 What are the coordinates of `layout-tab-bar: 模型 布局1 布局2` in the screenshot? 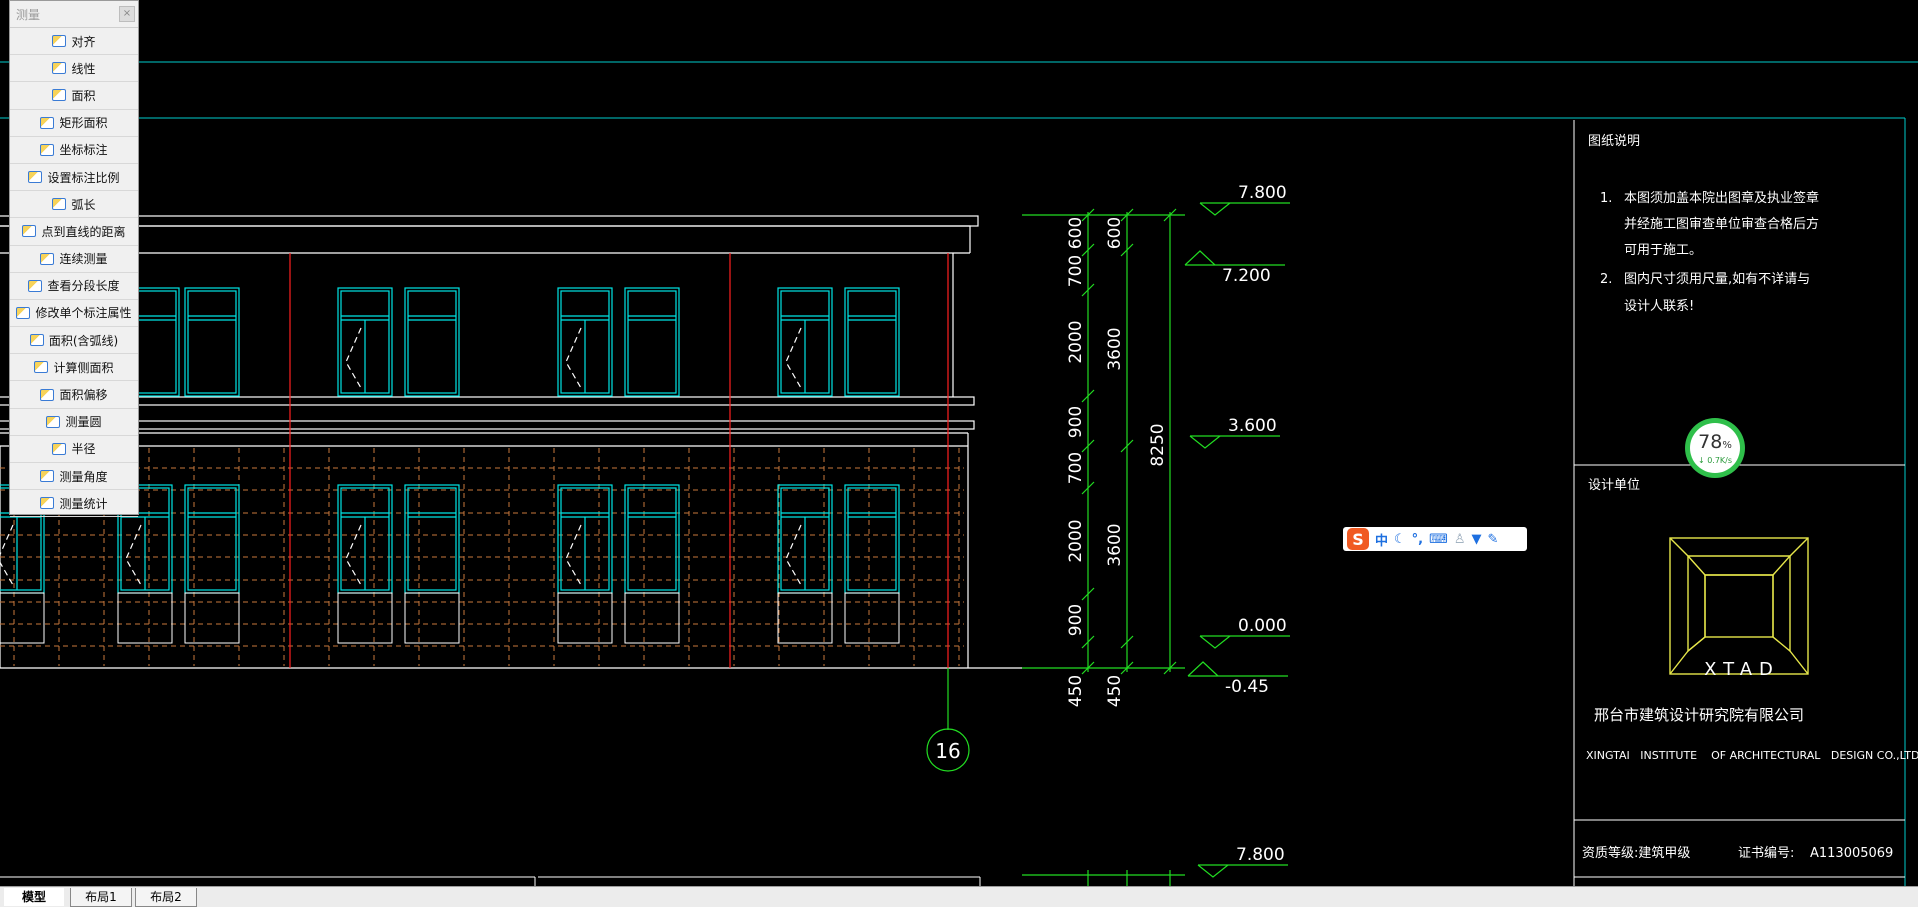 It's located at (959, 896).